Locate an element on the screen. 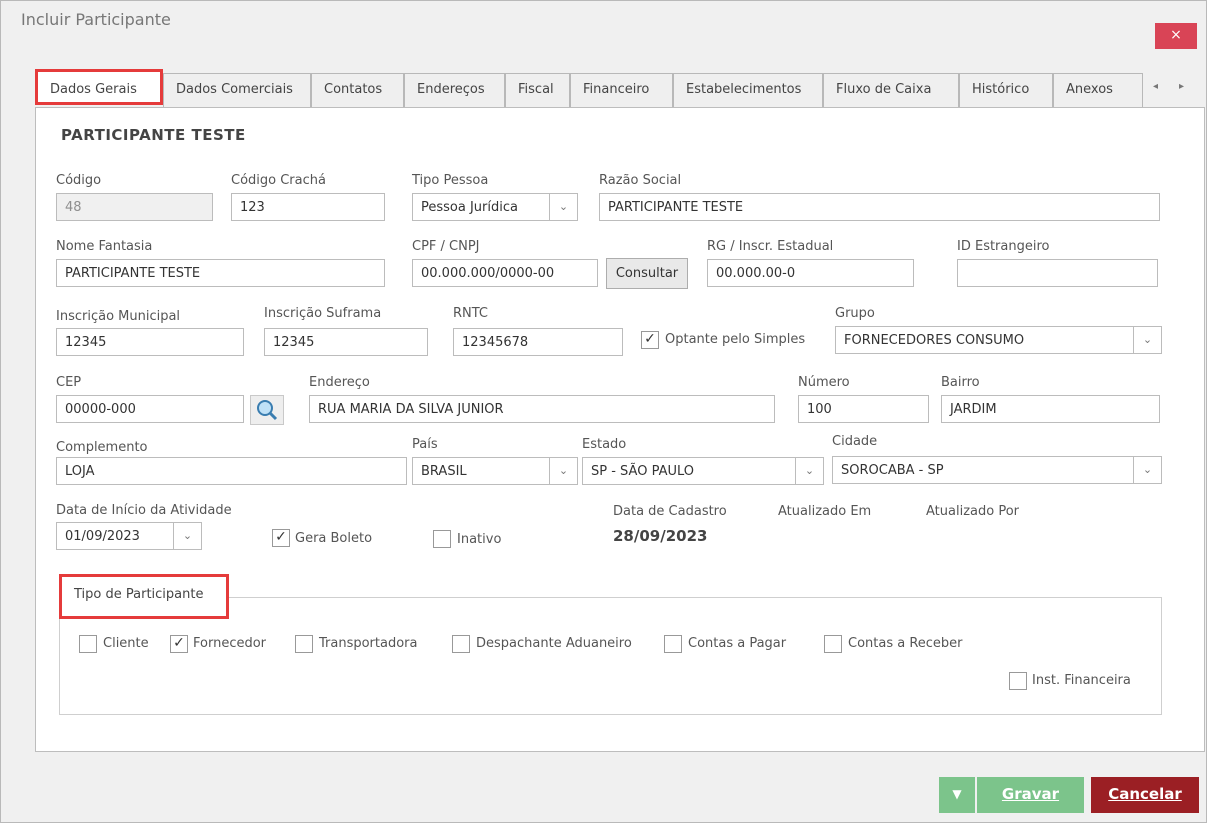 Image resolution: width=1207 pixels, height=823 pixels. gravar-dropdown-button: ▼ is located at coordinates (957, 795).